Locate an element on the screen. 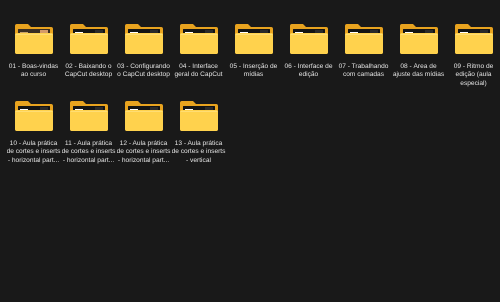  folder-item-7: 07 - Trabalhando com camadas is located at coordinates (363, 60).